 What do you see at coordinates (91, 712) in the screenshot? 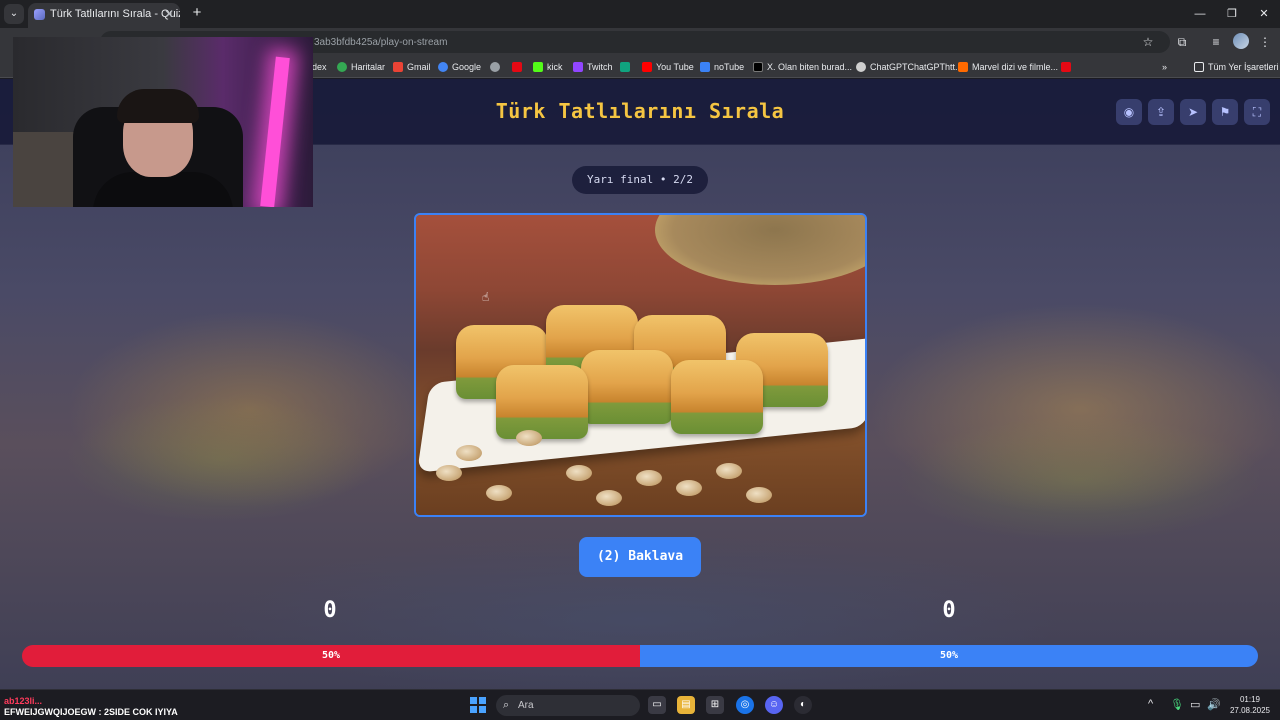
I see `chat-message: EFWEIJGWQIJOEGW : 2SIDE COK IYIYA` at bounding box center [91, 712].